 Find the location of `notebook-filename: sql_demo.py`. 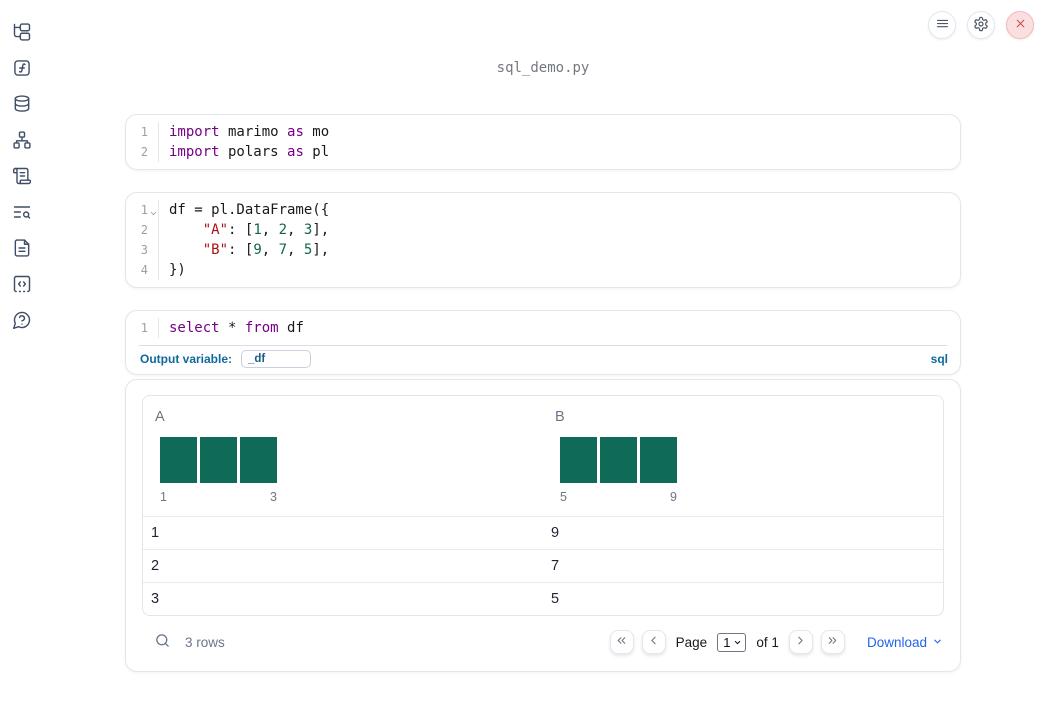

notebook-filename: sql_demo.py is located at coordinates (543, 68).